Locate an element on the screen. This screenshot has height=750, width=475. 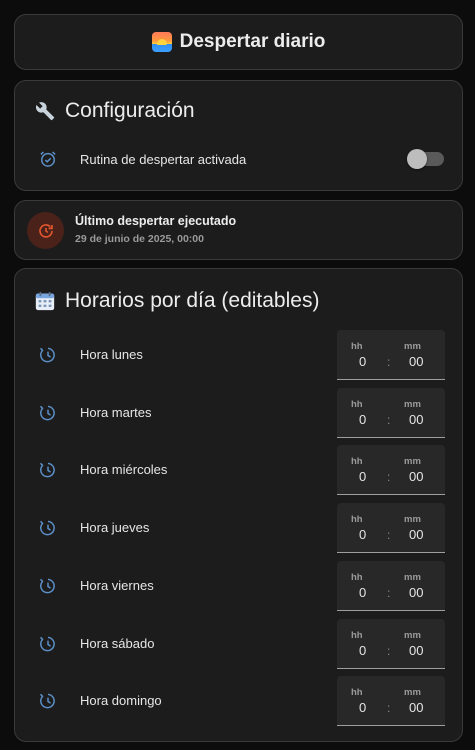
page-title: Despertar diario is located at coordinates (252, 41).